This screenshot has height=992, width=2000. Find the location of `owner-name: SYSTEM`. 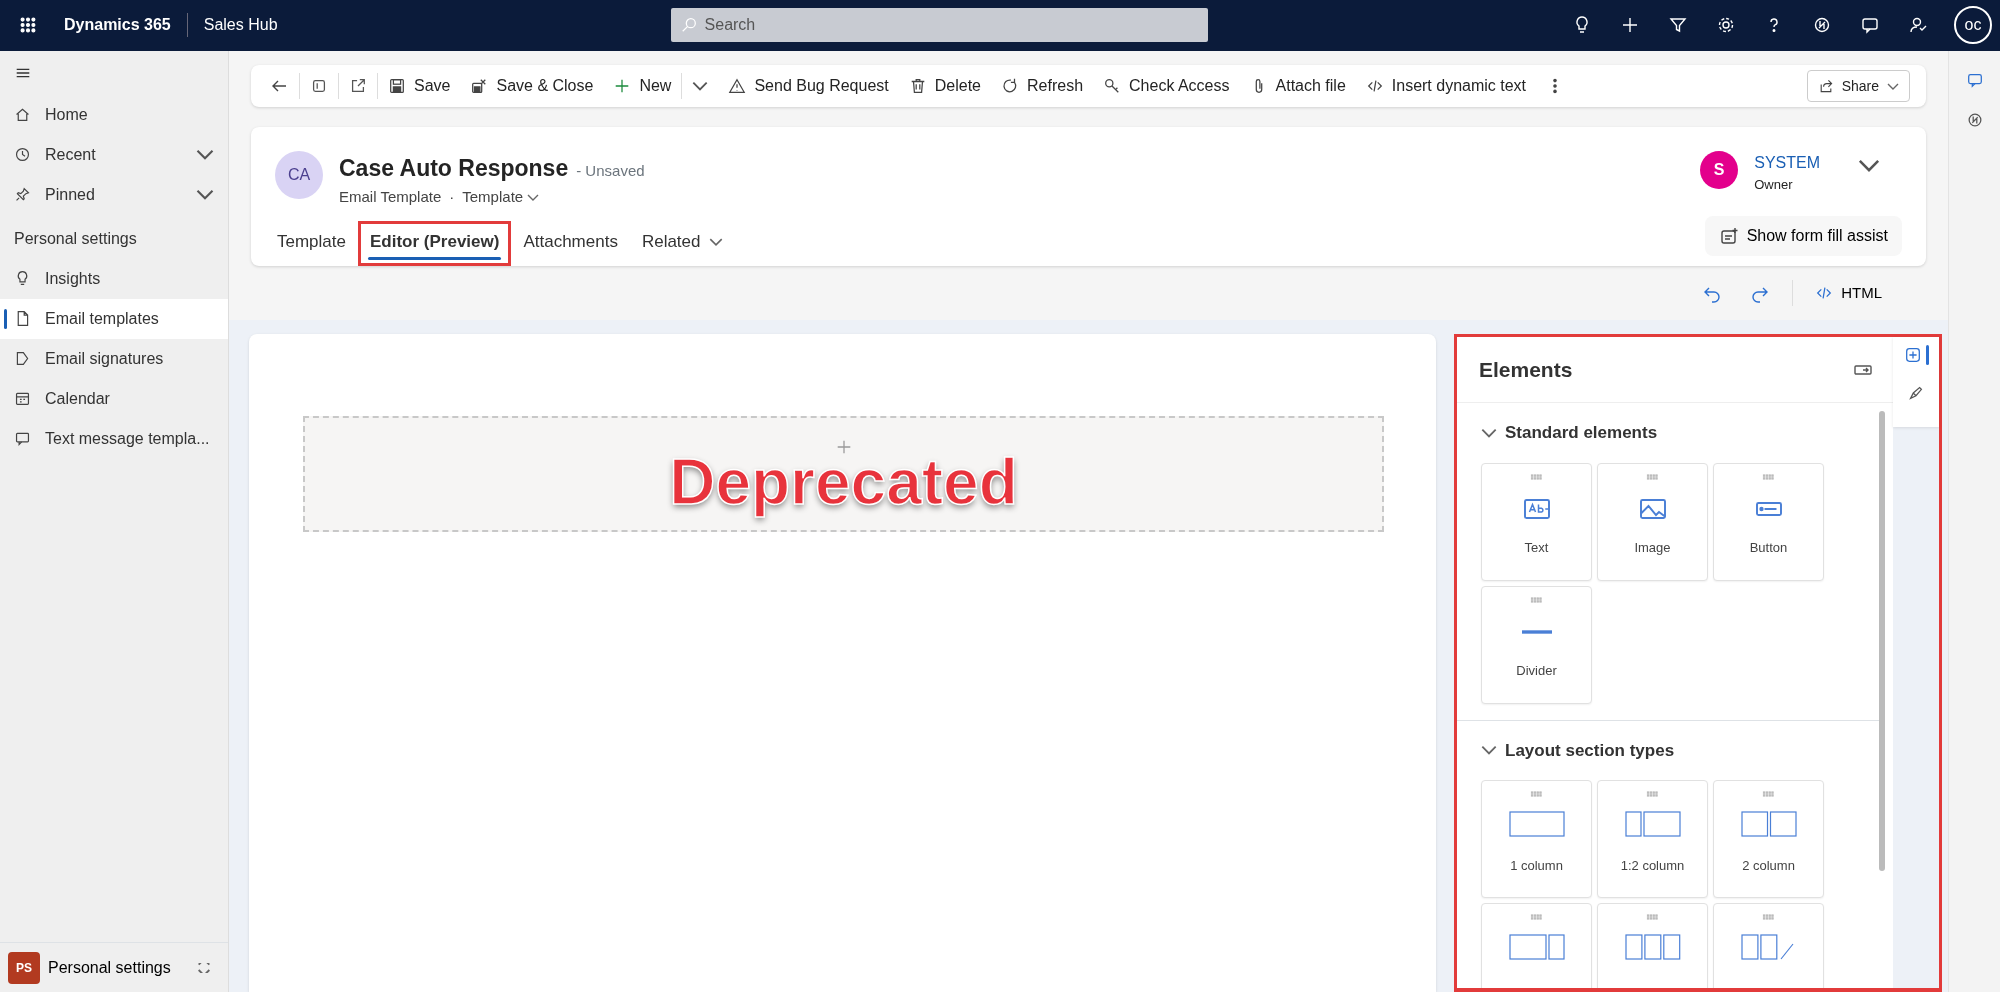

owner-name: SYSTEM is located at coordinates (1787, 163).